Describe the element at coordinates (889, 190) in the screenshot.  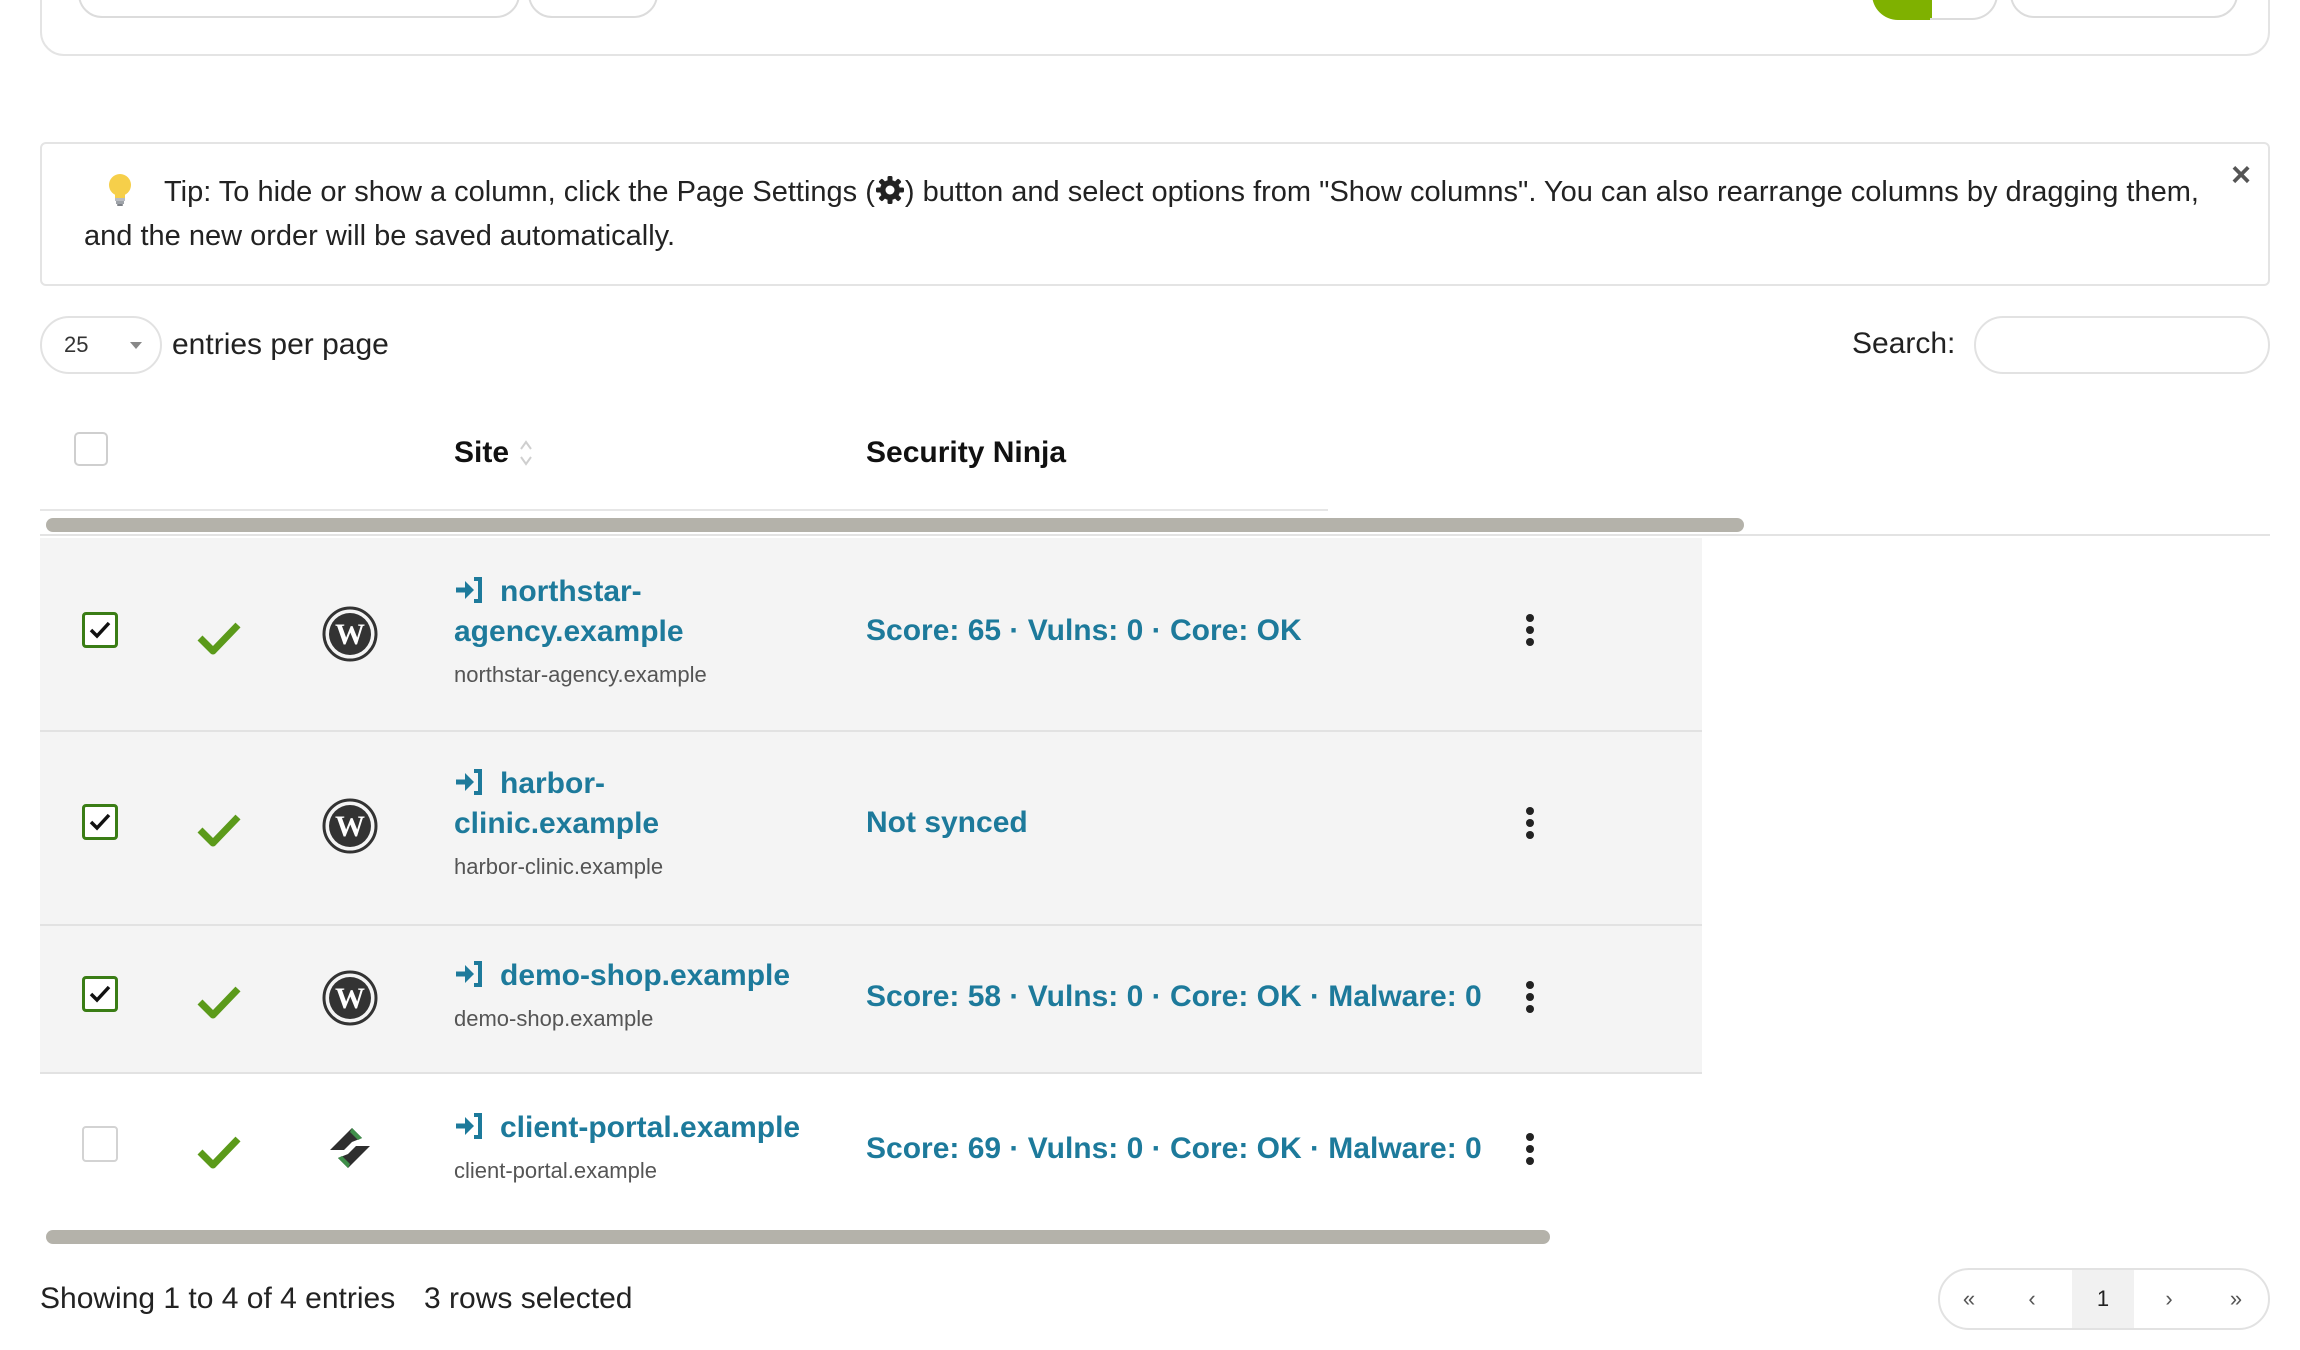
I see `gear-icon` at that location.